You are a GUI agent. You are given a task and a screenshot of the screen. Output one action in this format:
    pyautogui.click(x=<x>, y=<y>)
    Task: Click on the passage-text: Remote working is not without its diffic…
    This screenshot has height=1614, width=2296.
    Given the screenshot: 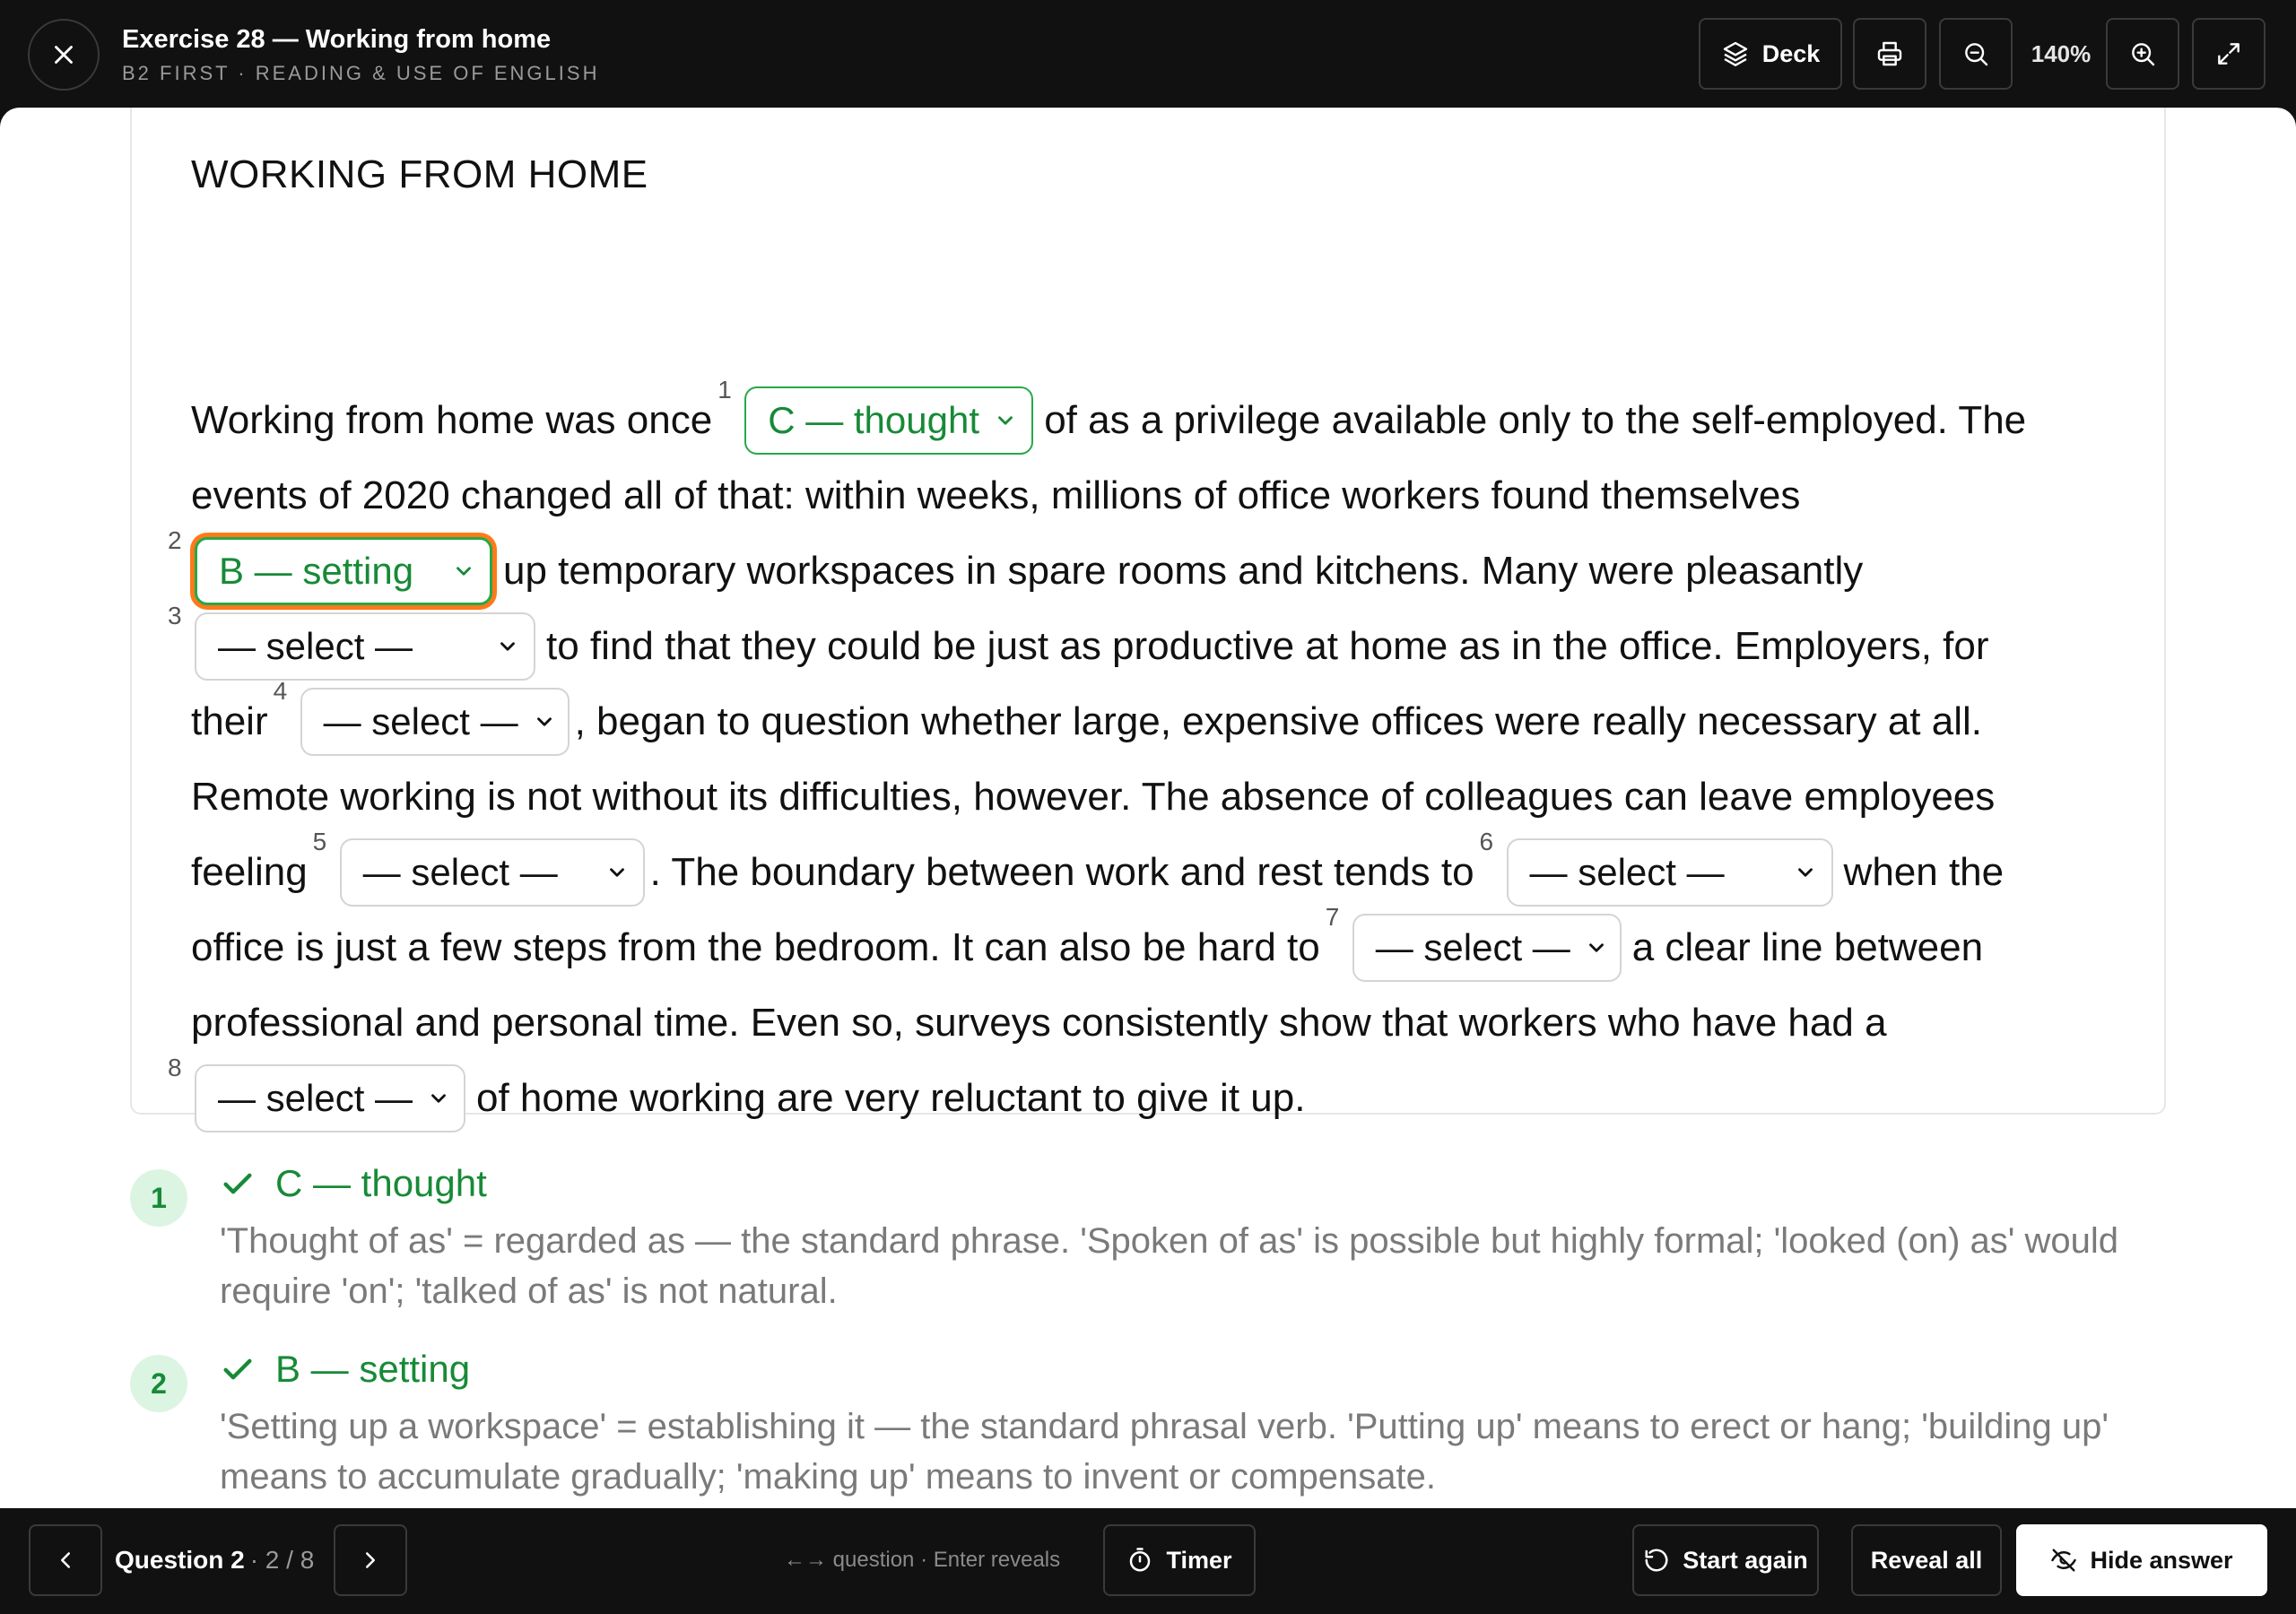 What is the action you would take?
    pyautogui.click(x=1093, y=797)
    